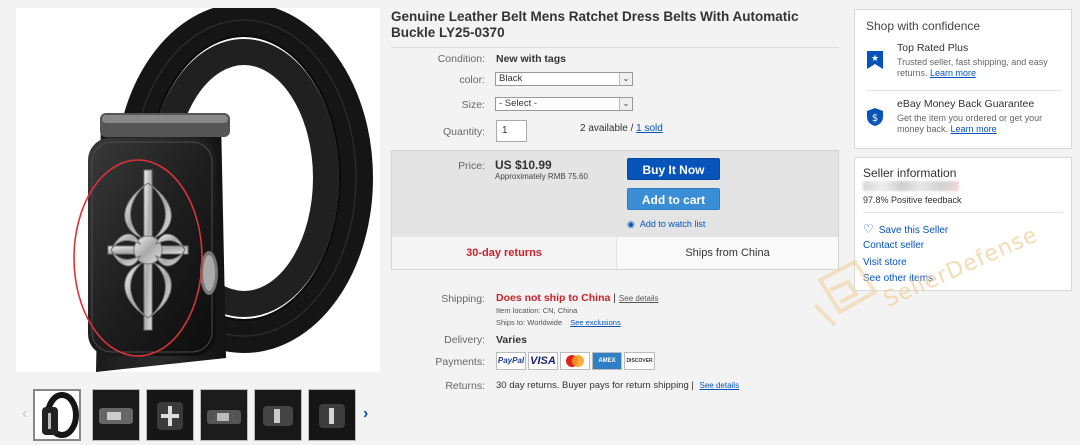 The image size is (1080, 445). Describe the element at coordinates (672, 224) in the screenshot. I see `watch-label: Add to watch list` at that location.